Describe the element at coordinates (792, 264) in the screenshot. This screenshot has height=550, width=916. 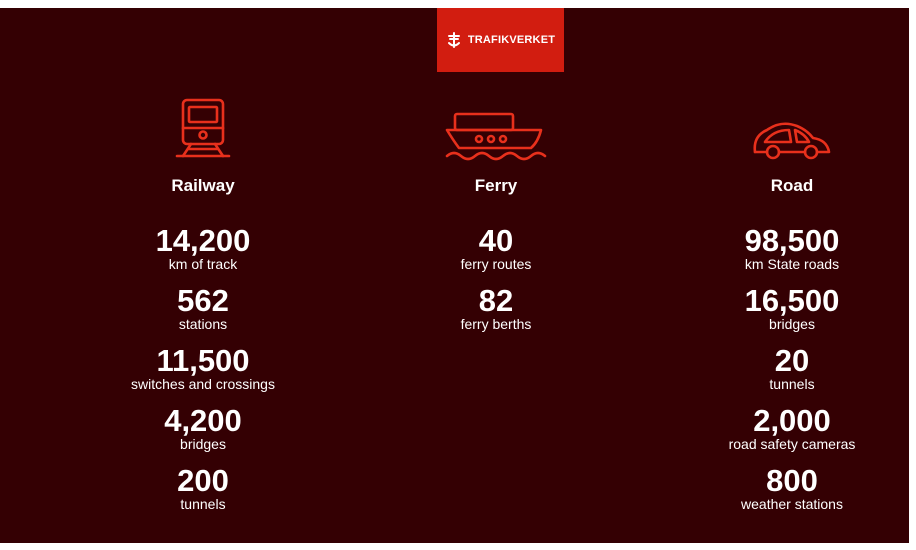
I see `stat-label: km State roads` at that location.